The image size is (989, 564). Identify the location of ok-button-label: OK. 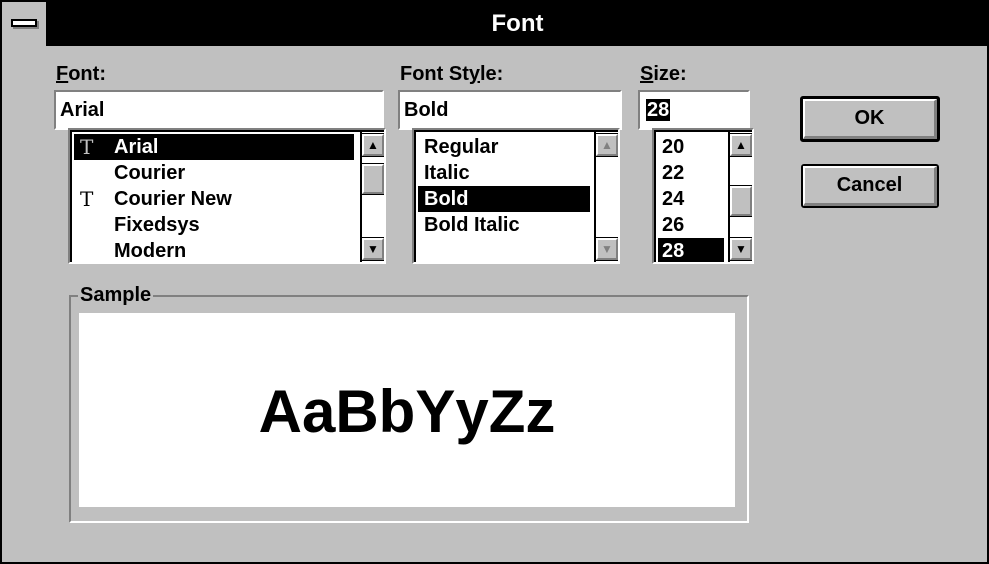
(869, 118).